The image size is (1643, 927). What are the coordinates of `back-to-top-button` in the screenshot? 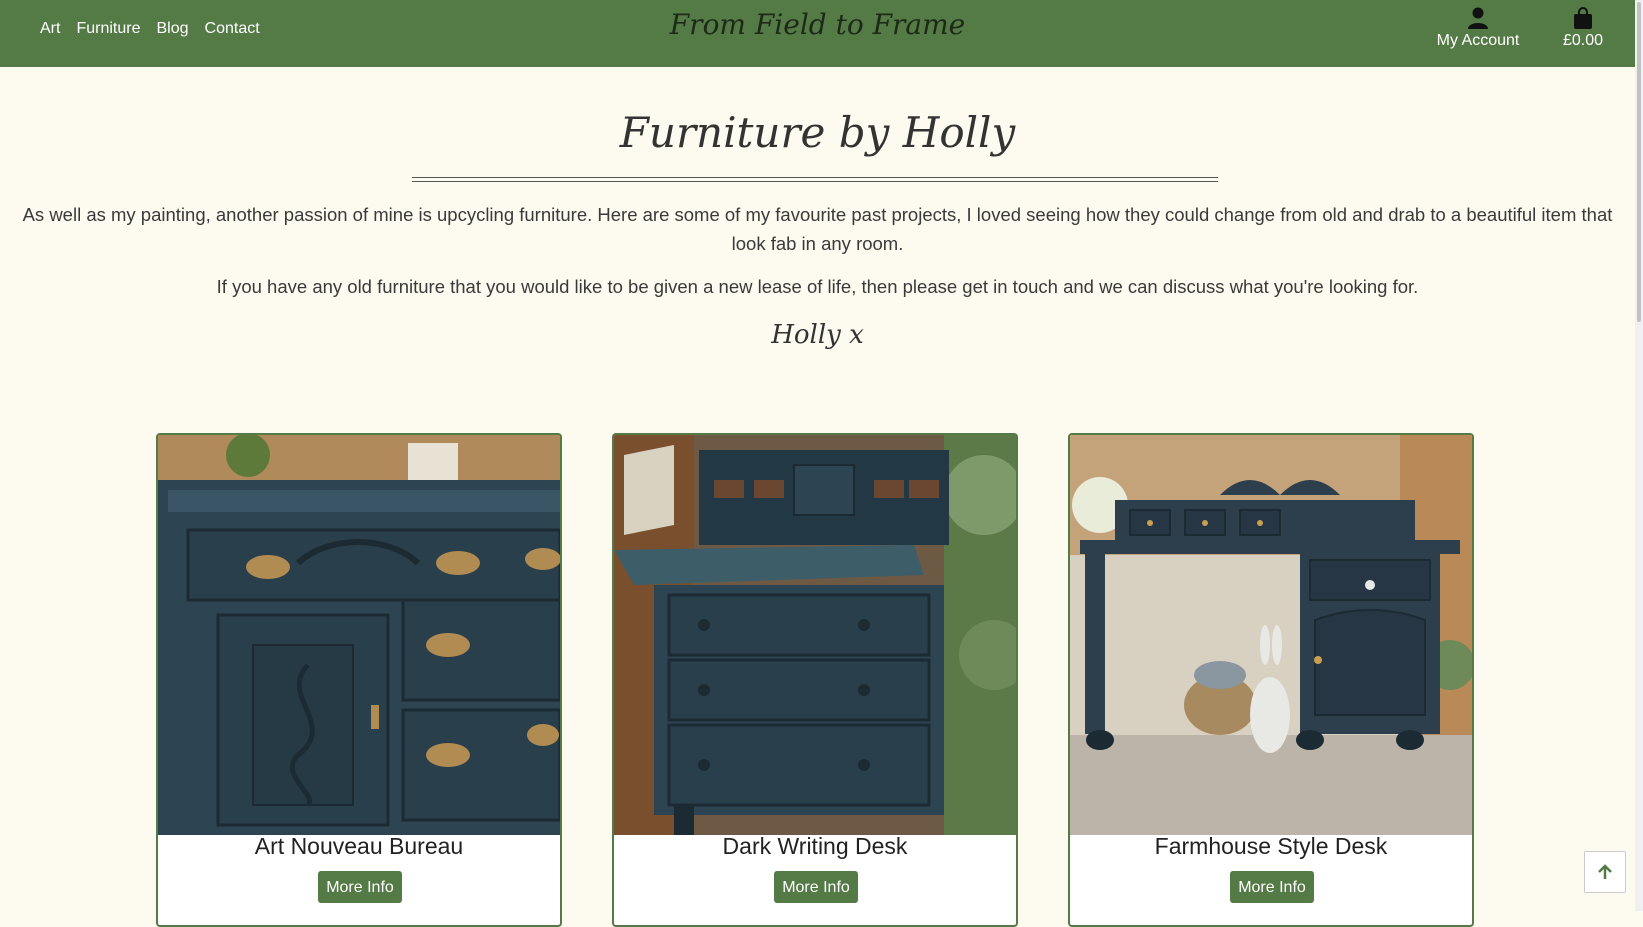 It's located at (1605, 872).